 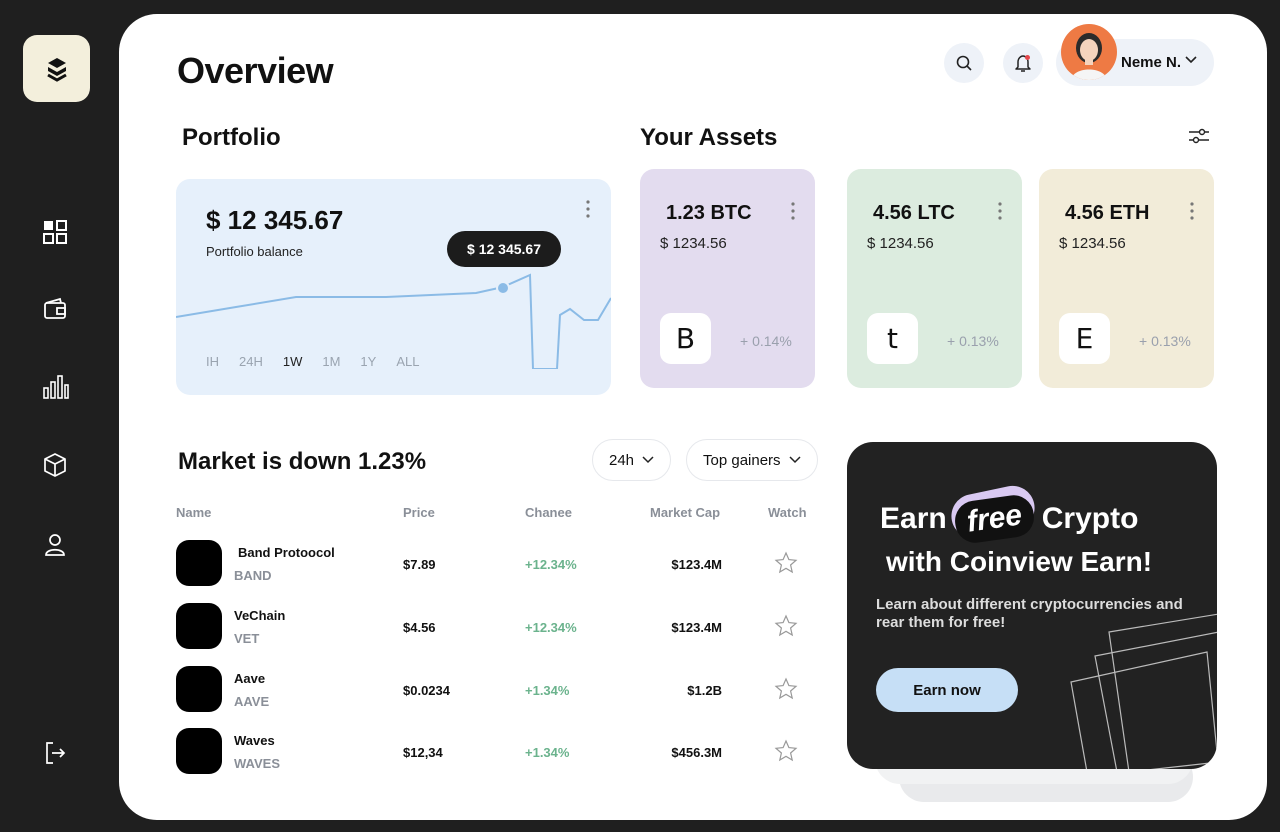 I want to click on search-icon, so click(x=964, y=63).